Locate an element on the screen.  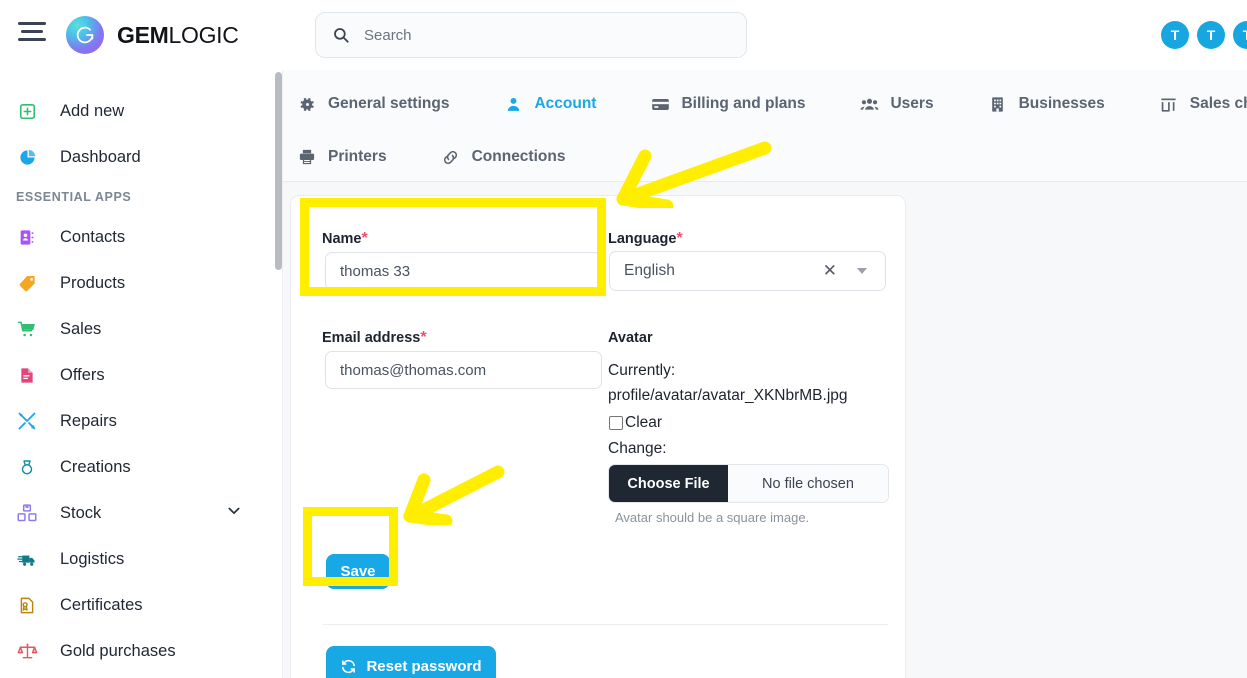
address-book-icon is located at coordinates (27, 237).